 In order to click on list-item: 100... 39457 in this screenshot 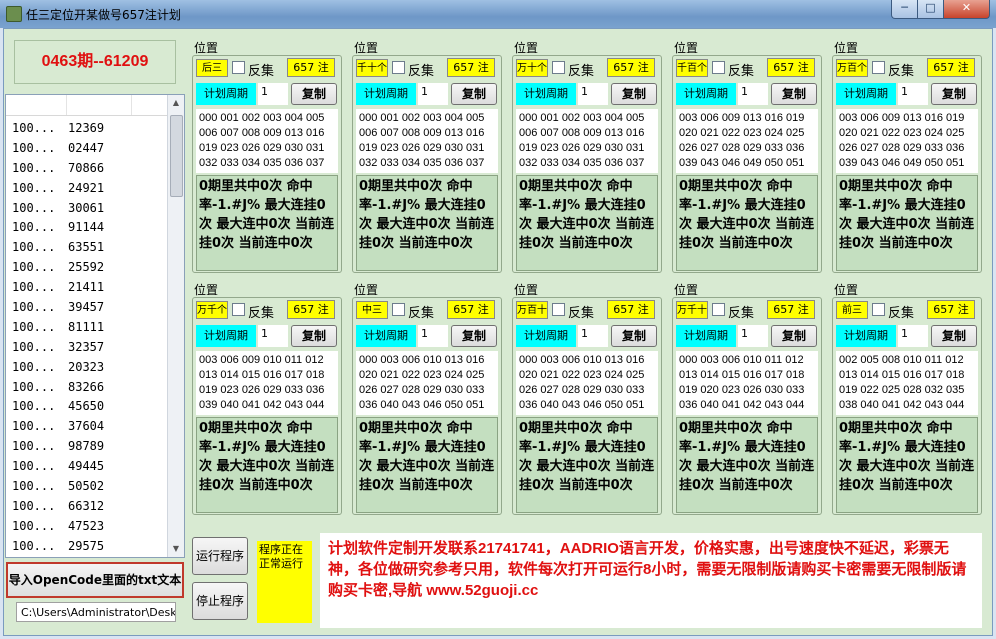, I will do `click(67, 310)`.